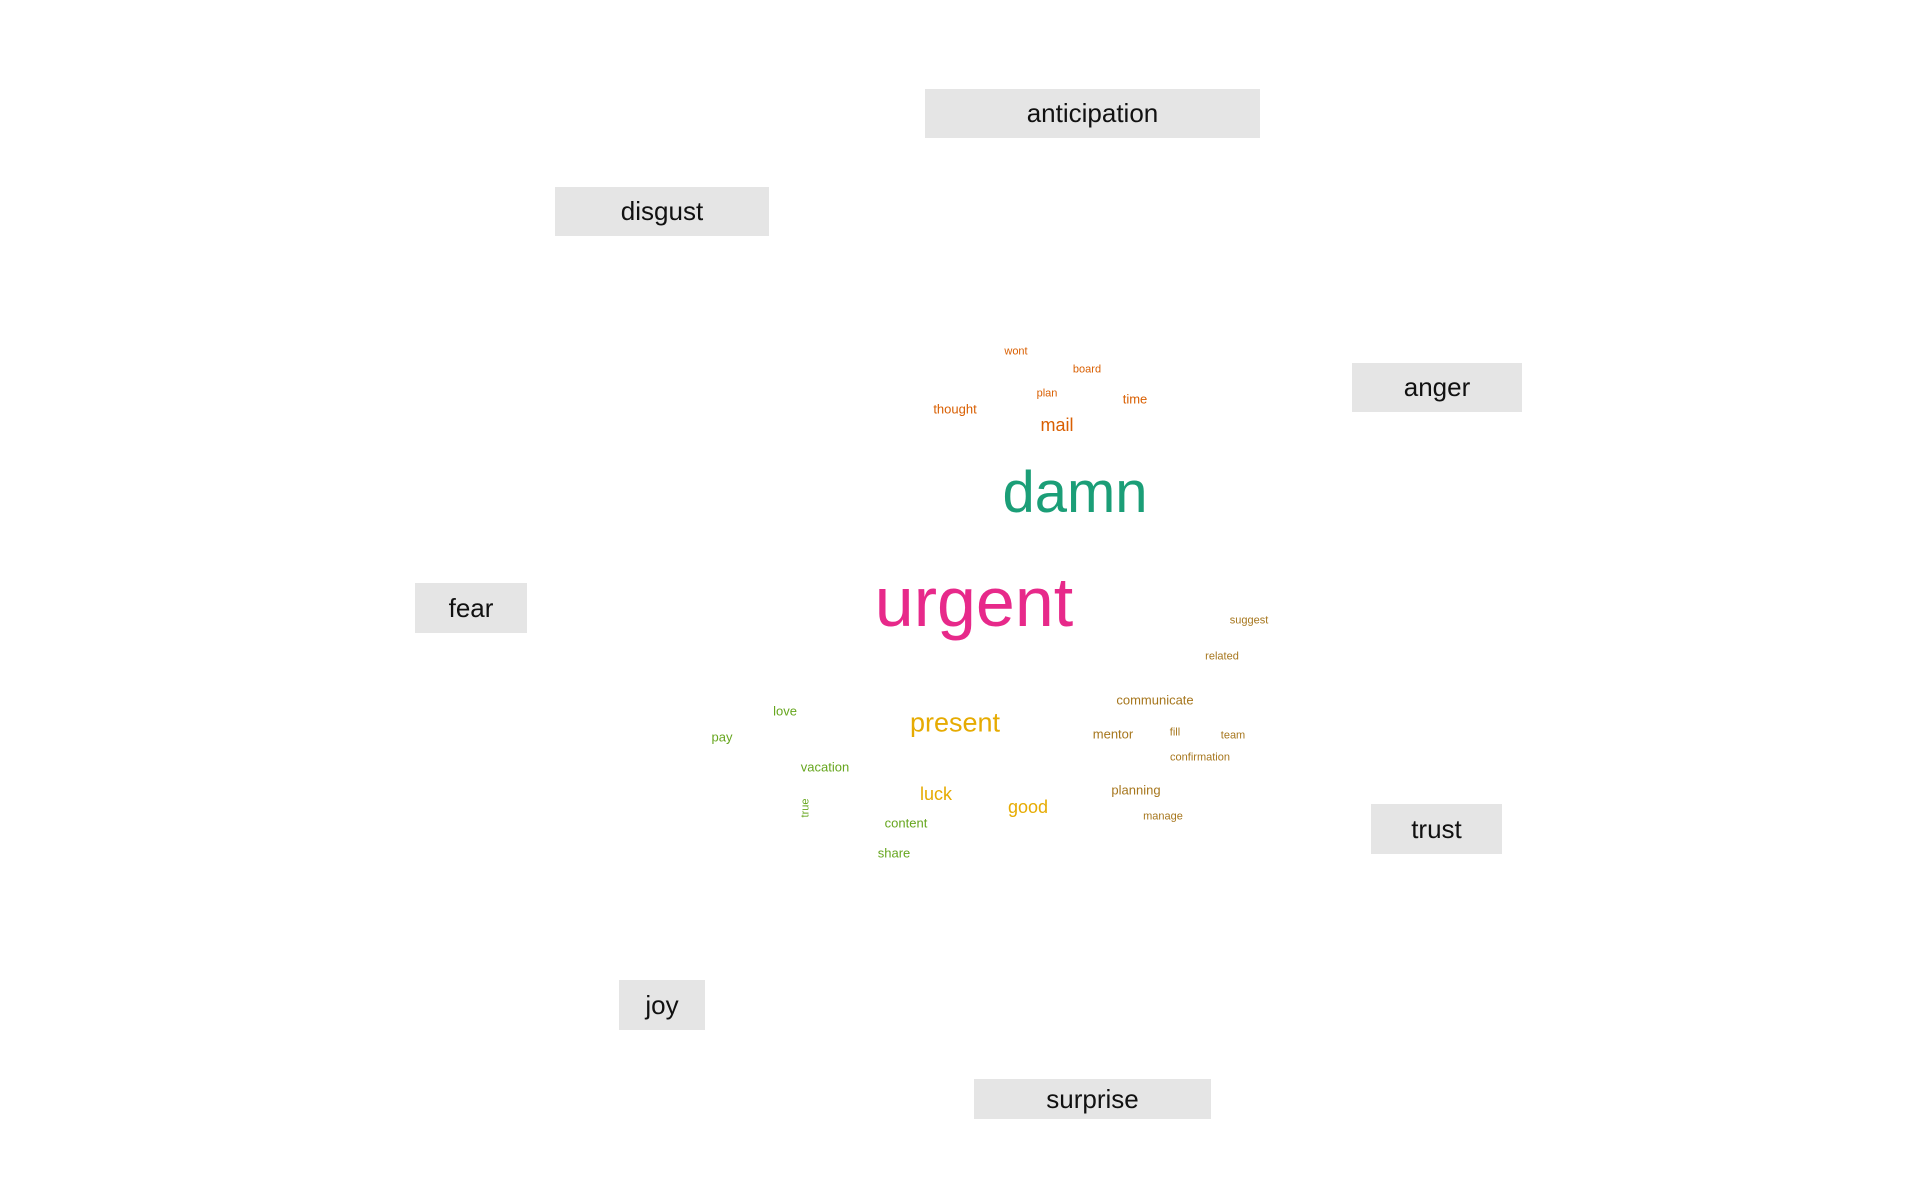  I want to click on category-label-trust: trust, so click(1436, 829).